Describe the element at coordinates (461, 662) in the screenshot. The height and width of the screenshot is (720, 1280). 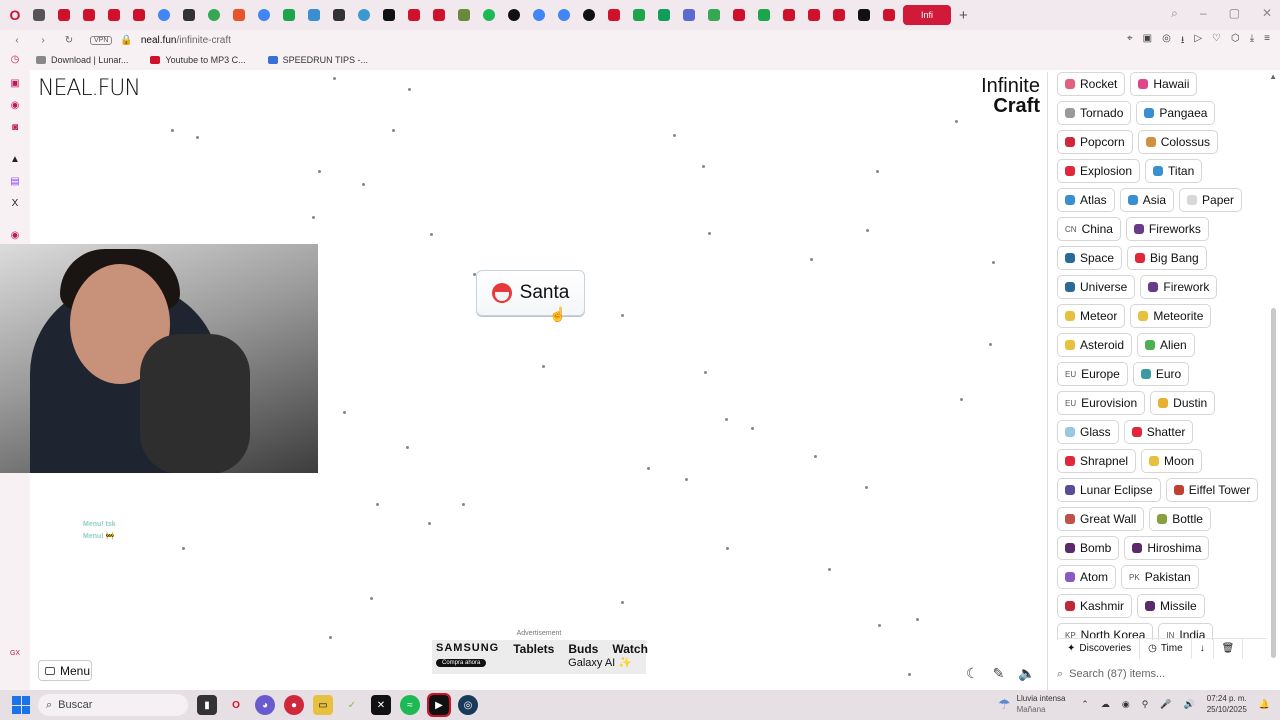
I see `ad-cta-button: Compra ahora` at that location.